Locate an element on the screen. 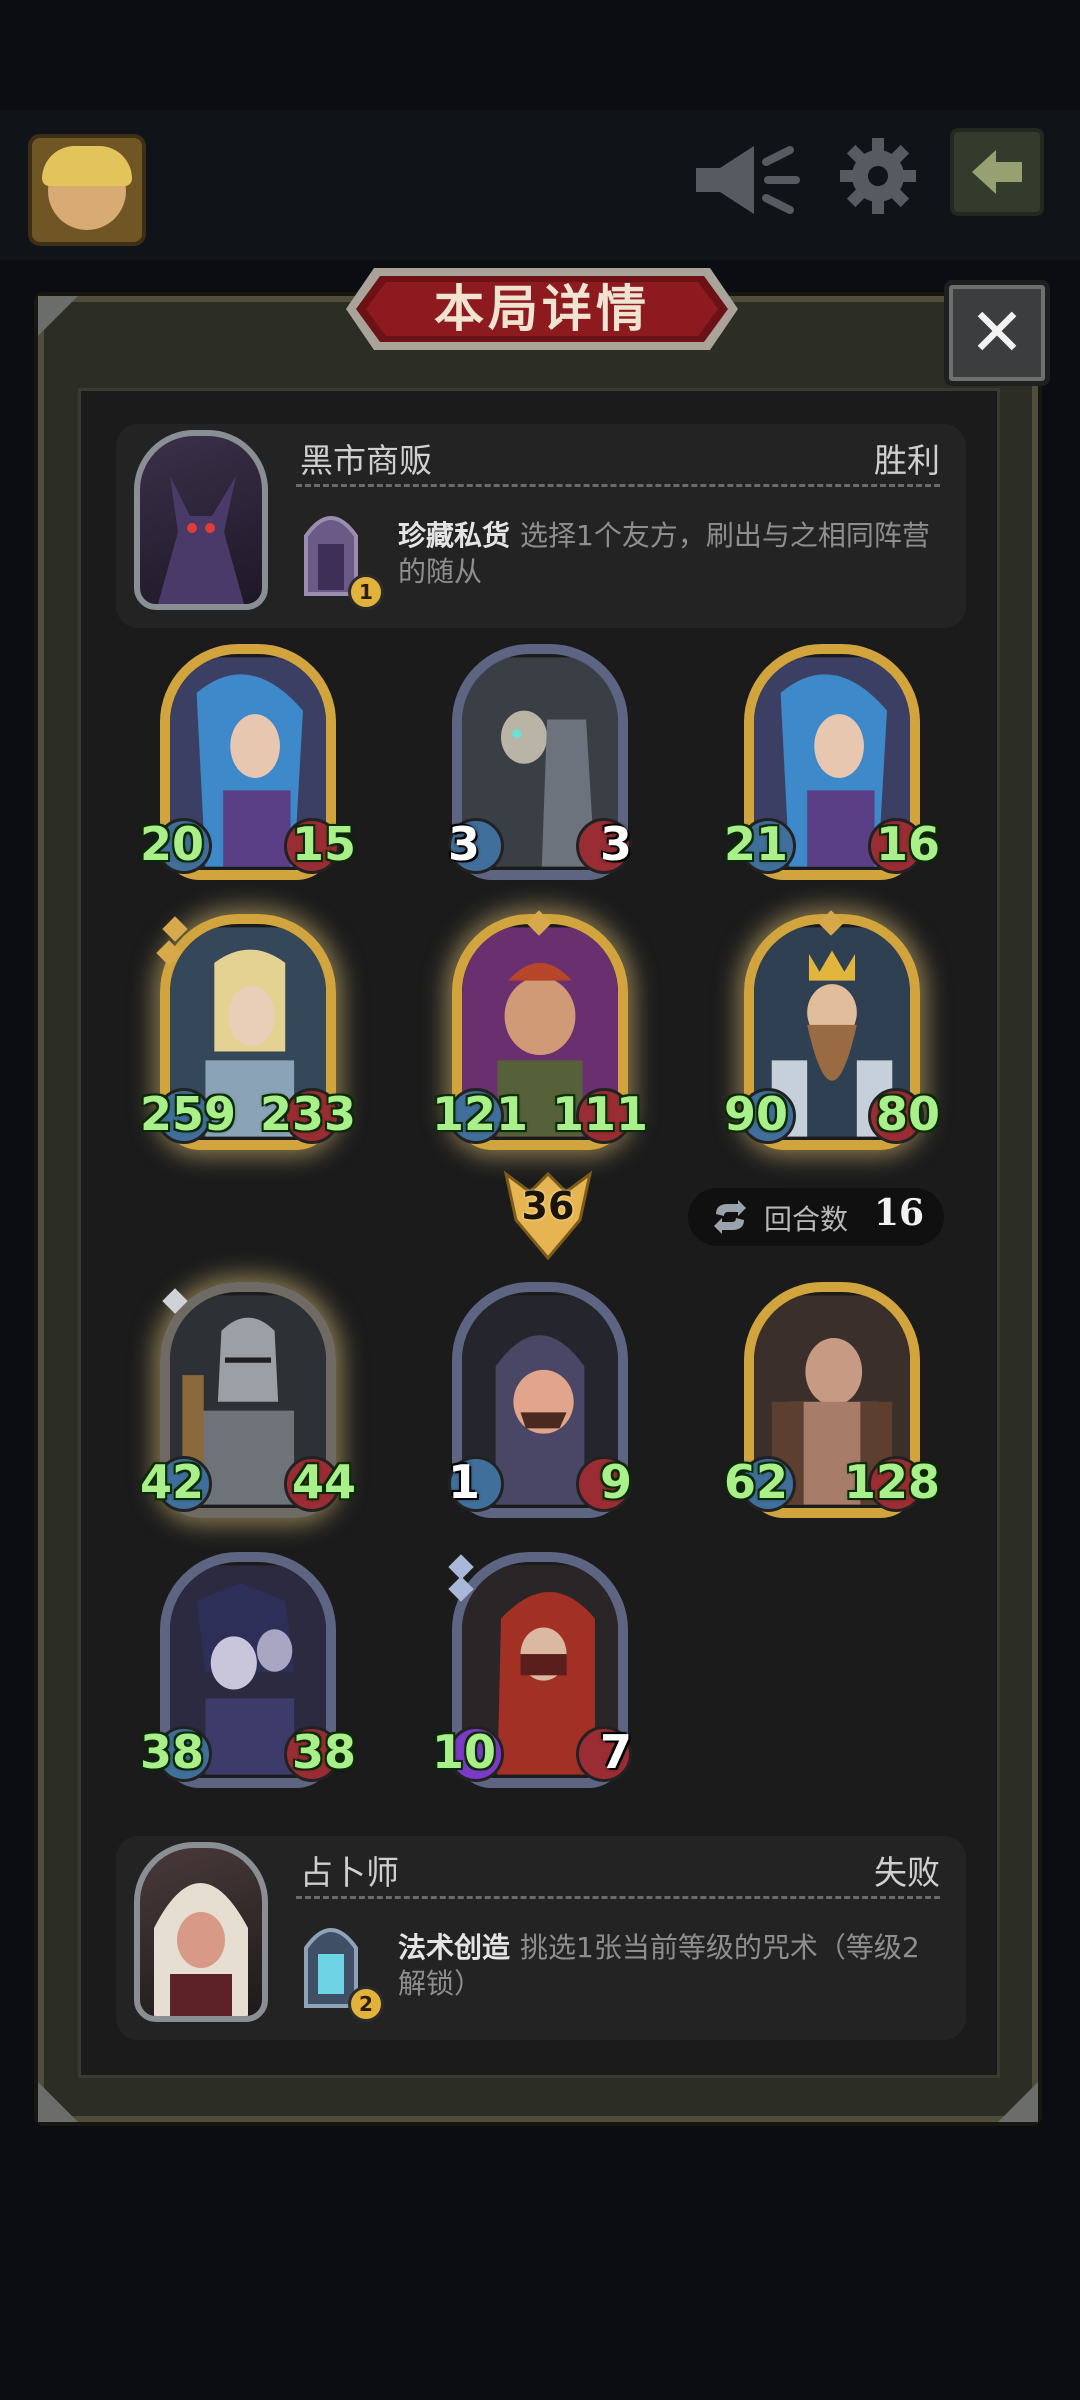 Image resolution: width=1080 pixels, height=2400 pixels. health-value: 15 is located at coordinates (323, 844).